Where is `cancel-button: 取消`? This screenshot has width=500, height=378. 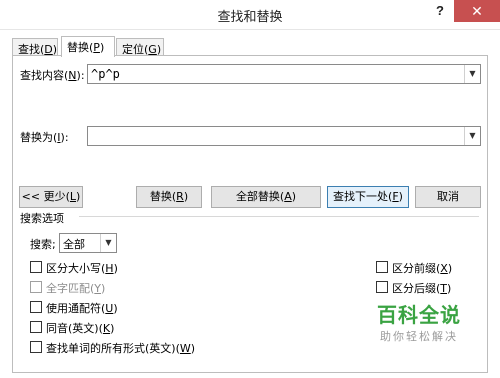 cancel-button: 取消 is located at coordinates (448, 197).